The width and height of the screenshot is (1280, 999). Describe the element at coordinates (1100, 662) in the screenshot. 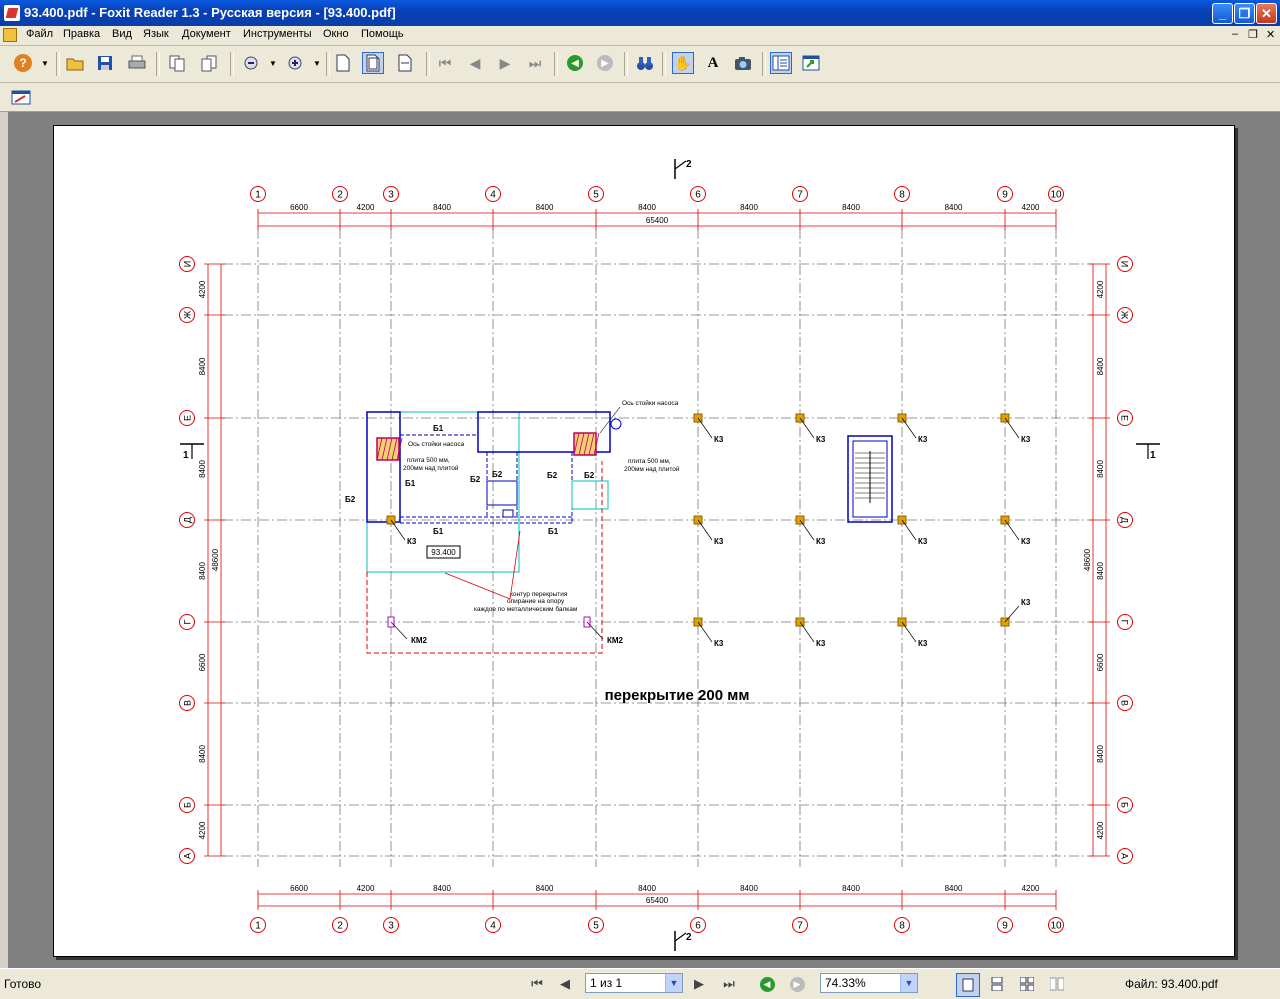

I see `row-dimension-value: 6600` at that location.